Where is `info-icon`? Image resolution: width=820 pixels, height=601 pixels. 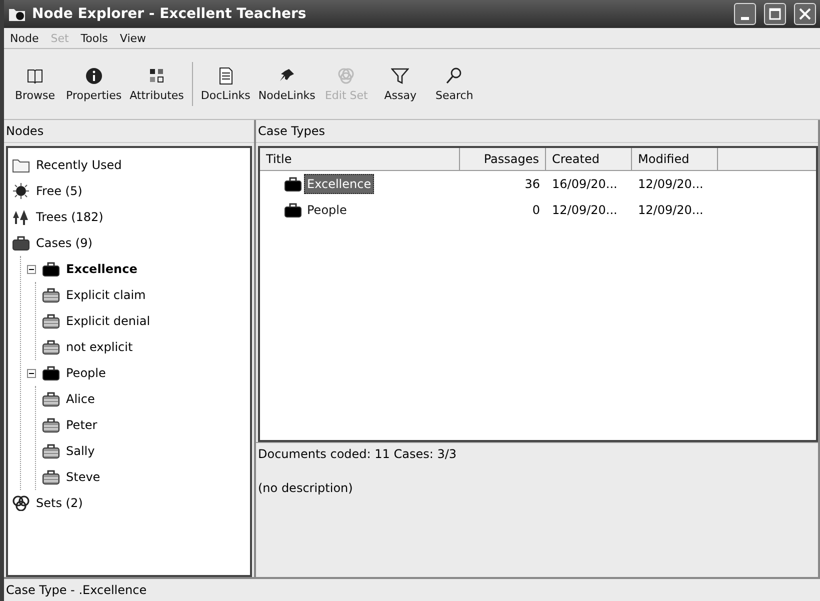 info-icon is located at coordinates (93, 75).